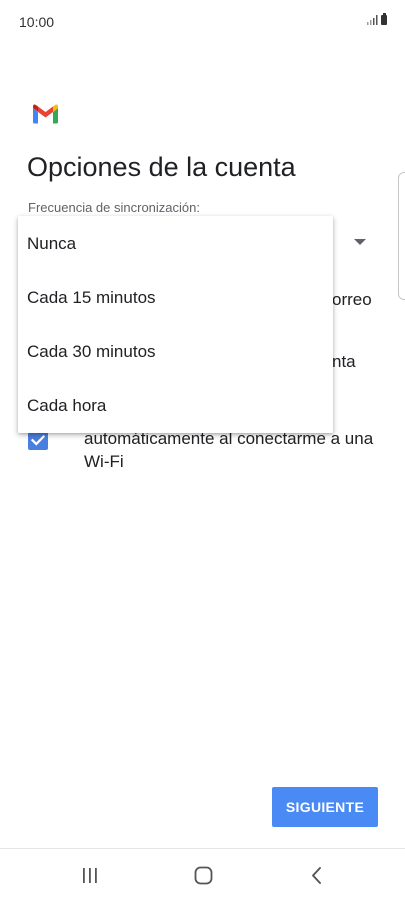 Image resolution: width=405 pixels, height=902 pixels. I want to click on recent-apps-icon, so click(90, 875).